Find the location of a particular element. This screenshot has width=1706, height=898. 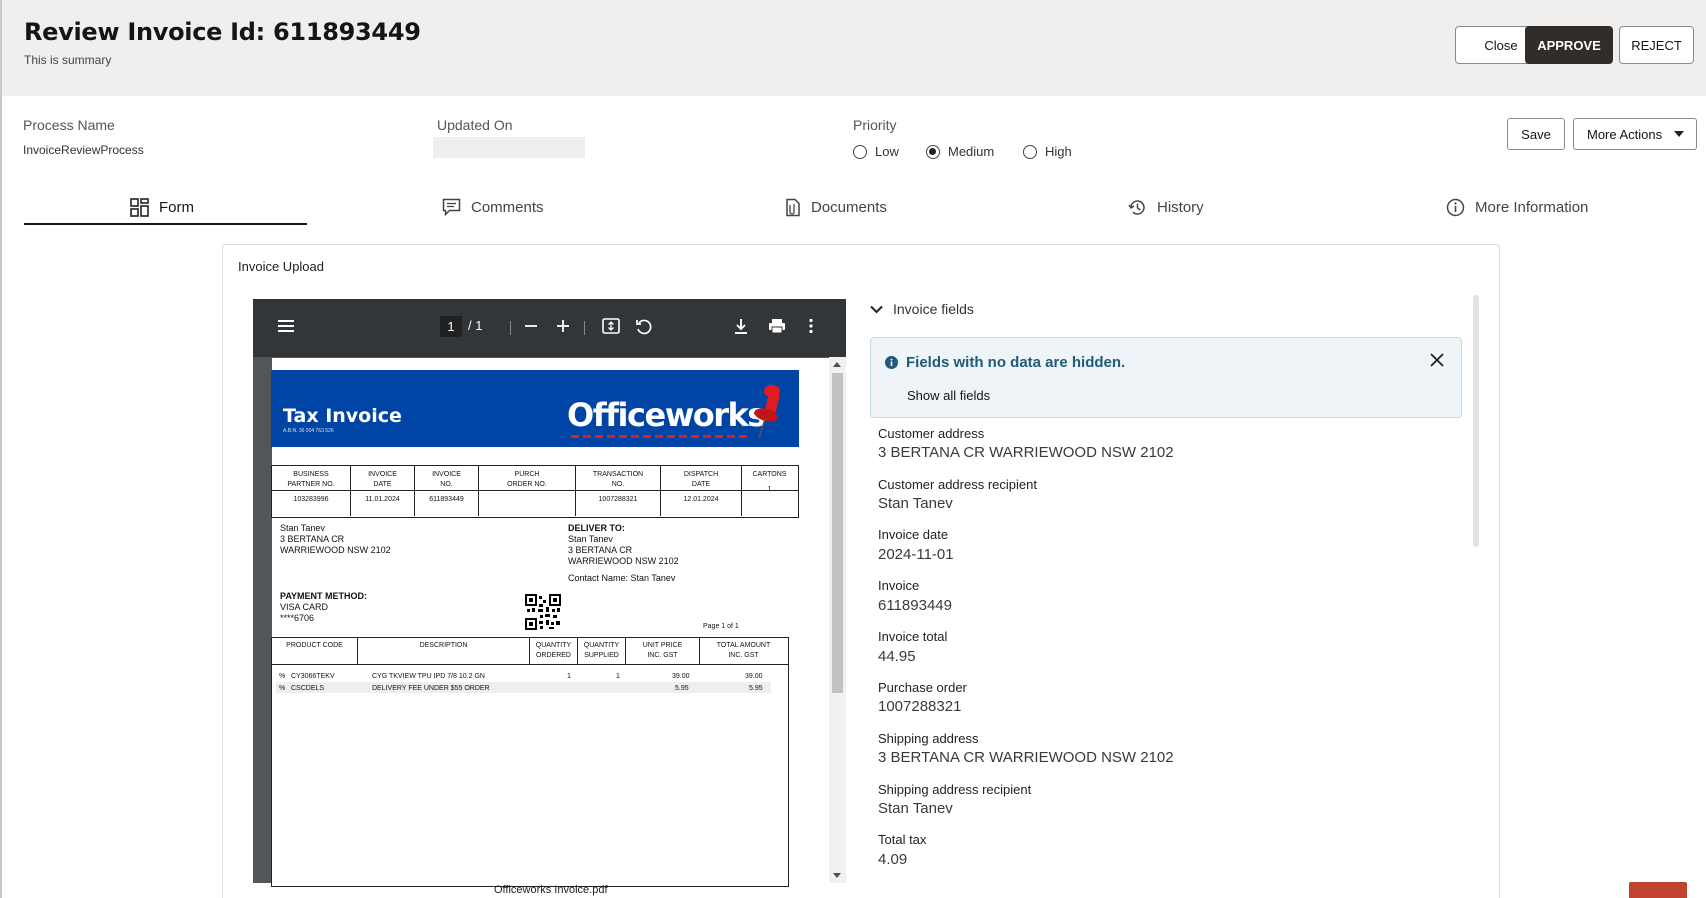

header-col-partner: BUSINESS PARTNER NO. 103283996 is located at coordinates (311, 491).